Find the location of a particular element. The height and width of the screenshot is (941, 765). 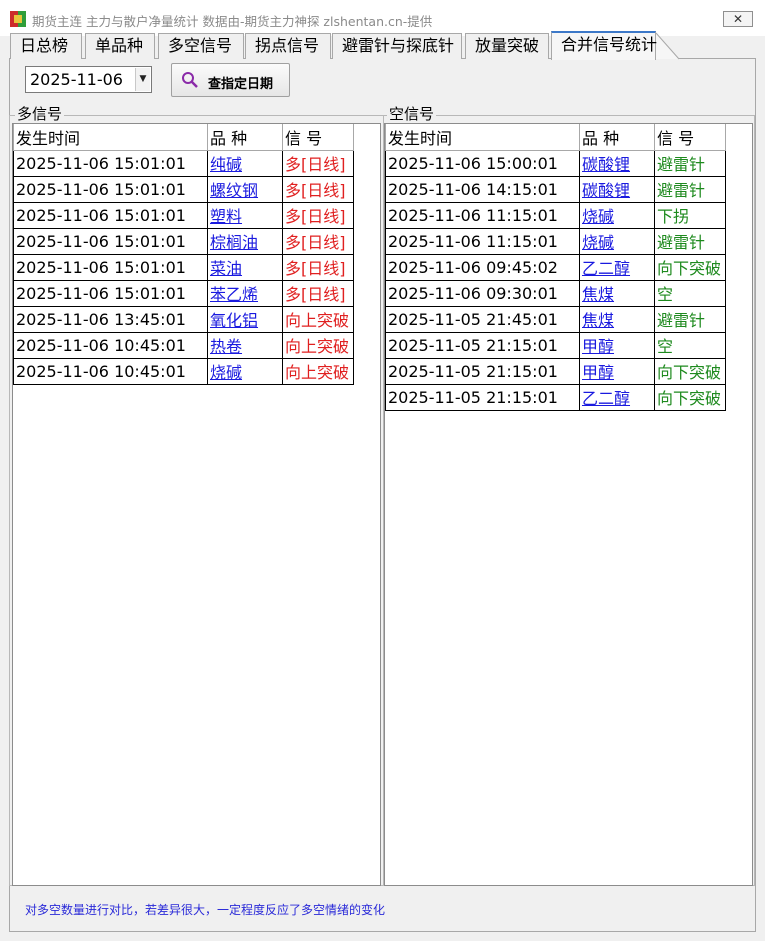

tab-bar: 日总榜 单品种 多空信号 拐点信号 避雷针与探底针 放量突破 合并信号统计 is located at coordinates (382, 45).